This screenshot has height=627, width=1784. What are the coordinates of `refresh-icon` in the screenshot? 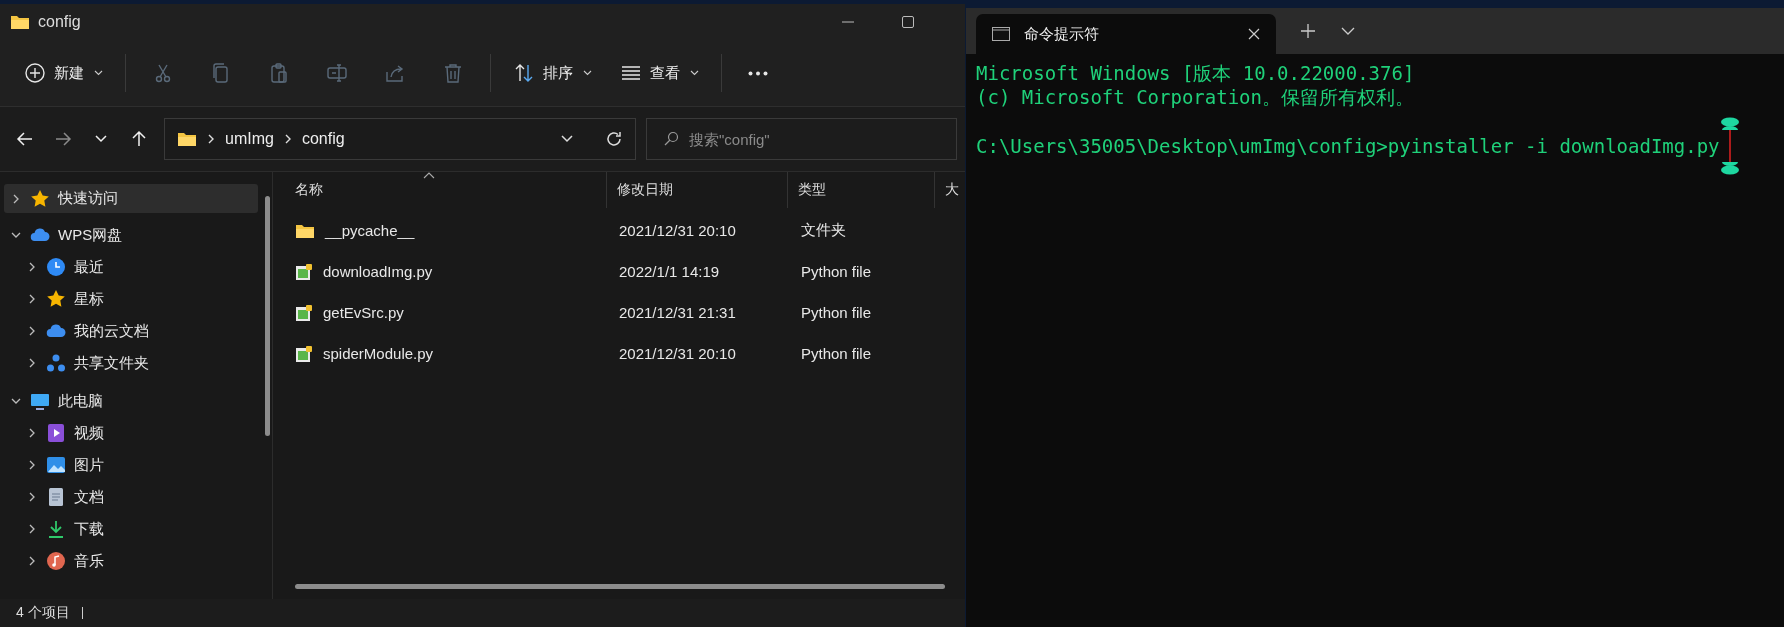 It's located at (614, 139).